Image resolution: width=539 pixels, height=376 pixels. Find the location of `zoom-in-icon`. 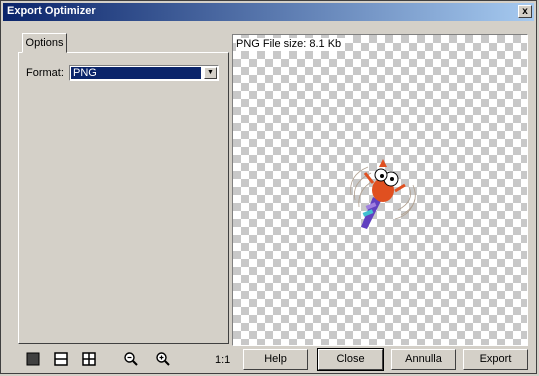

zoom-in-icon is located at coordinates (163, 359).